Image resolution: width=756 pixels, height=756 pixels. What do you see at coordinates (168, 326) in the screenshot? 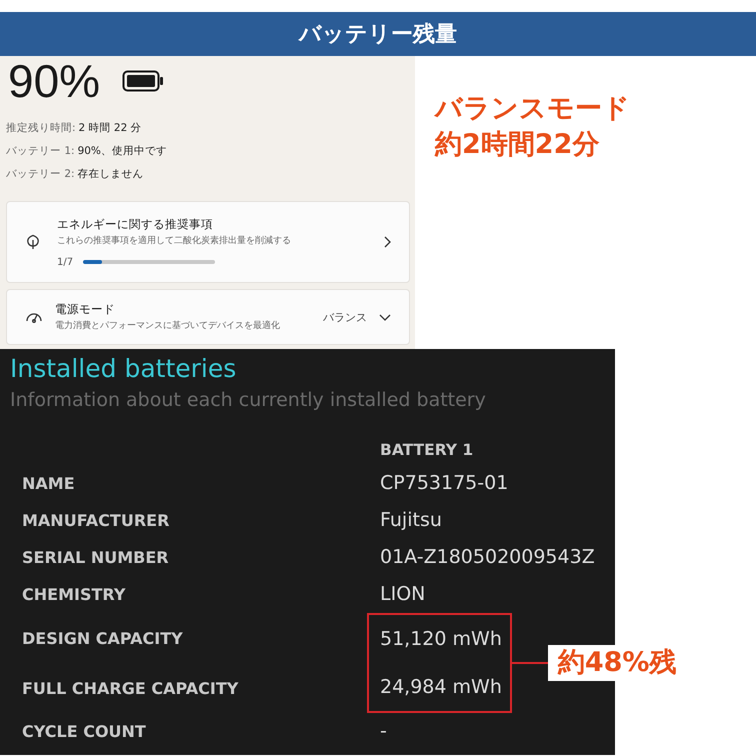
I see `card-subtitle: 電力消費とパフォーマンスに基づいてデバイスを最適化` at bounding box center [168, 326].